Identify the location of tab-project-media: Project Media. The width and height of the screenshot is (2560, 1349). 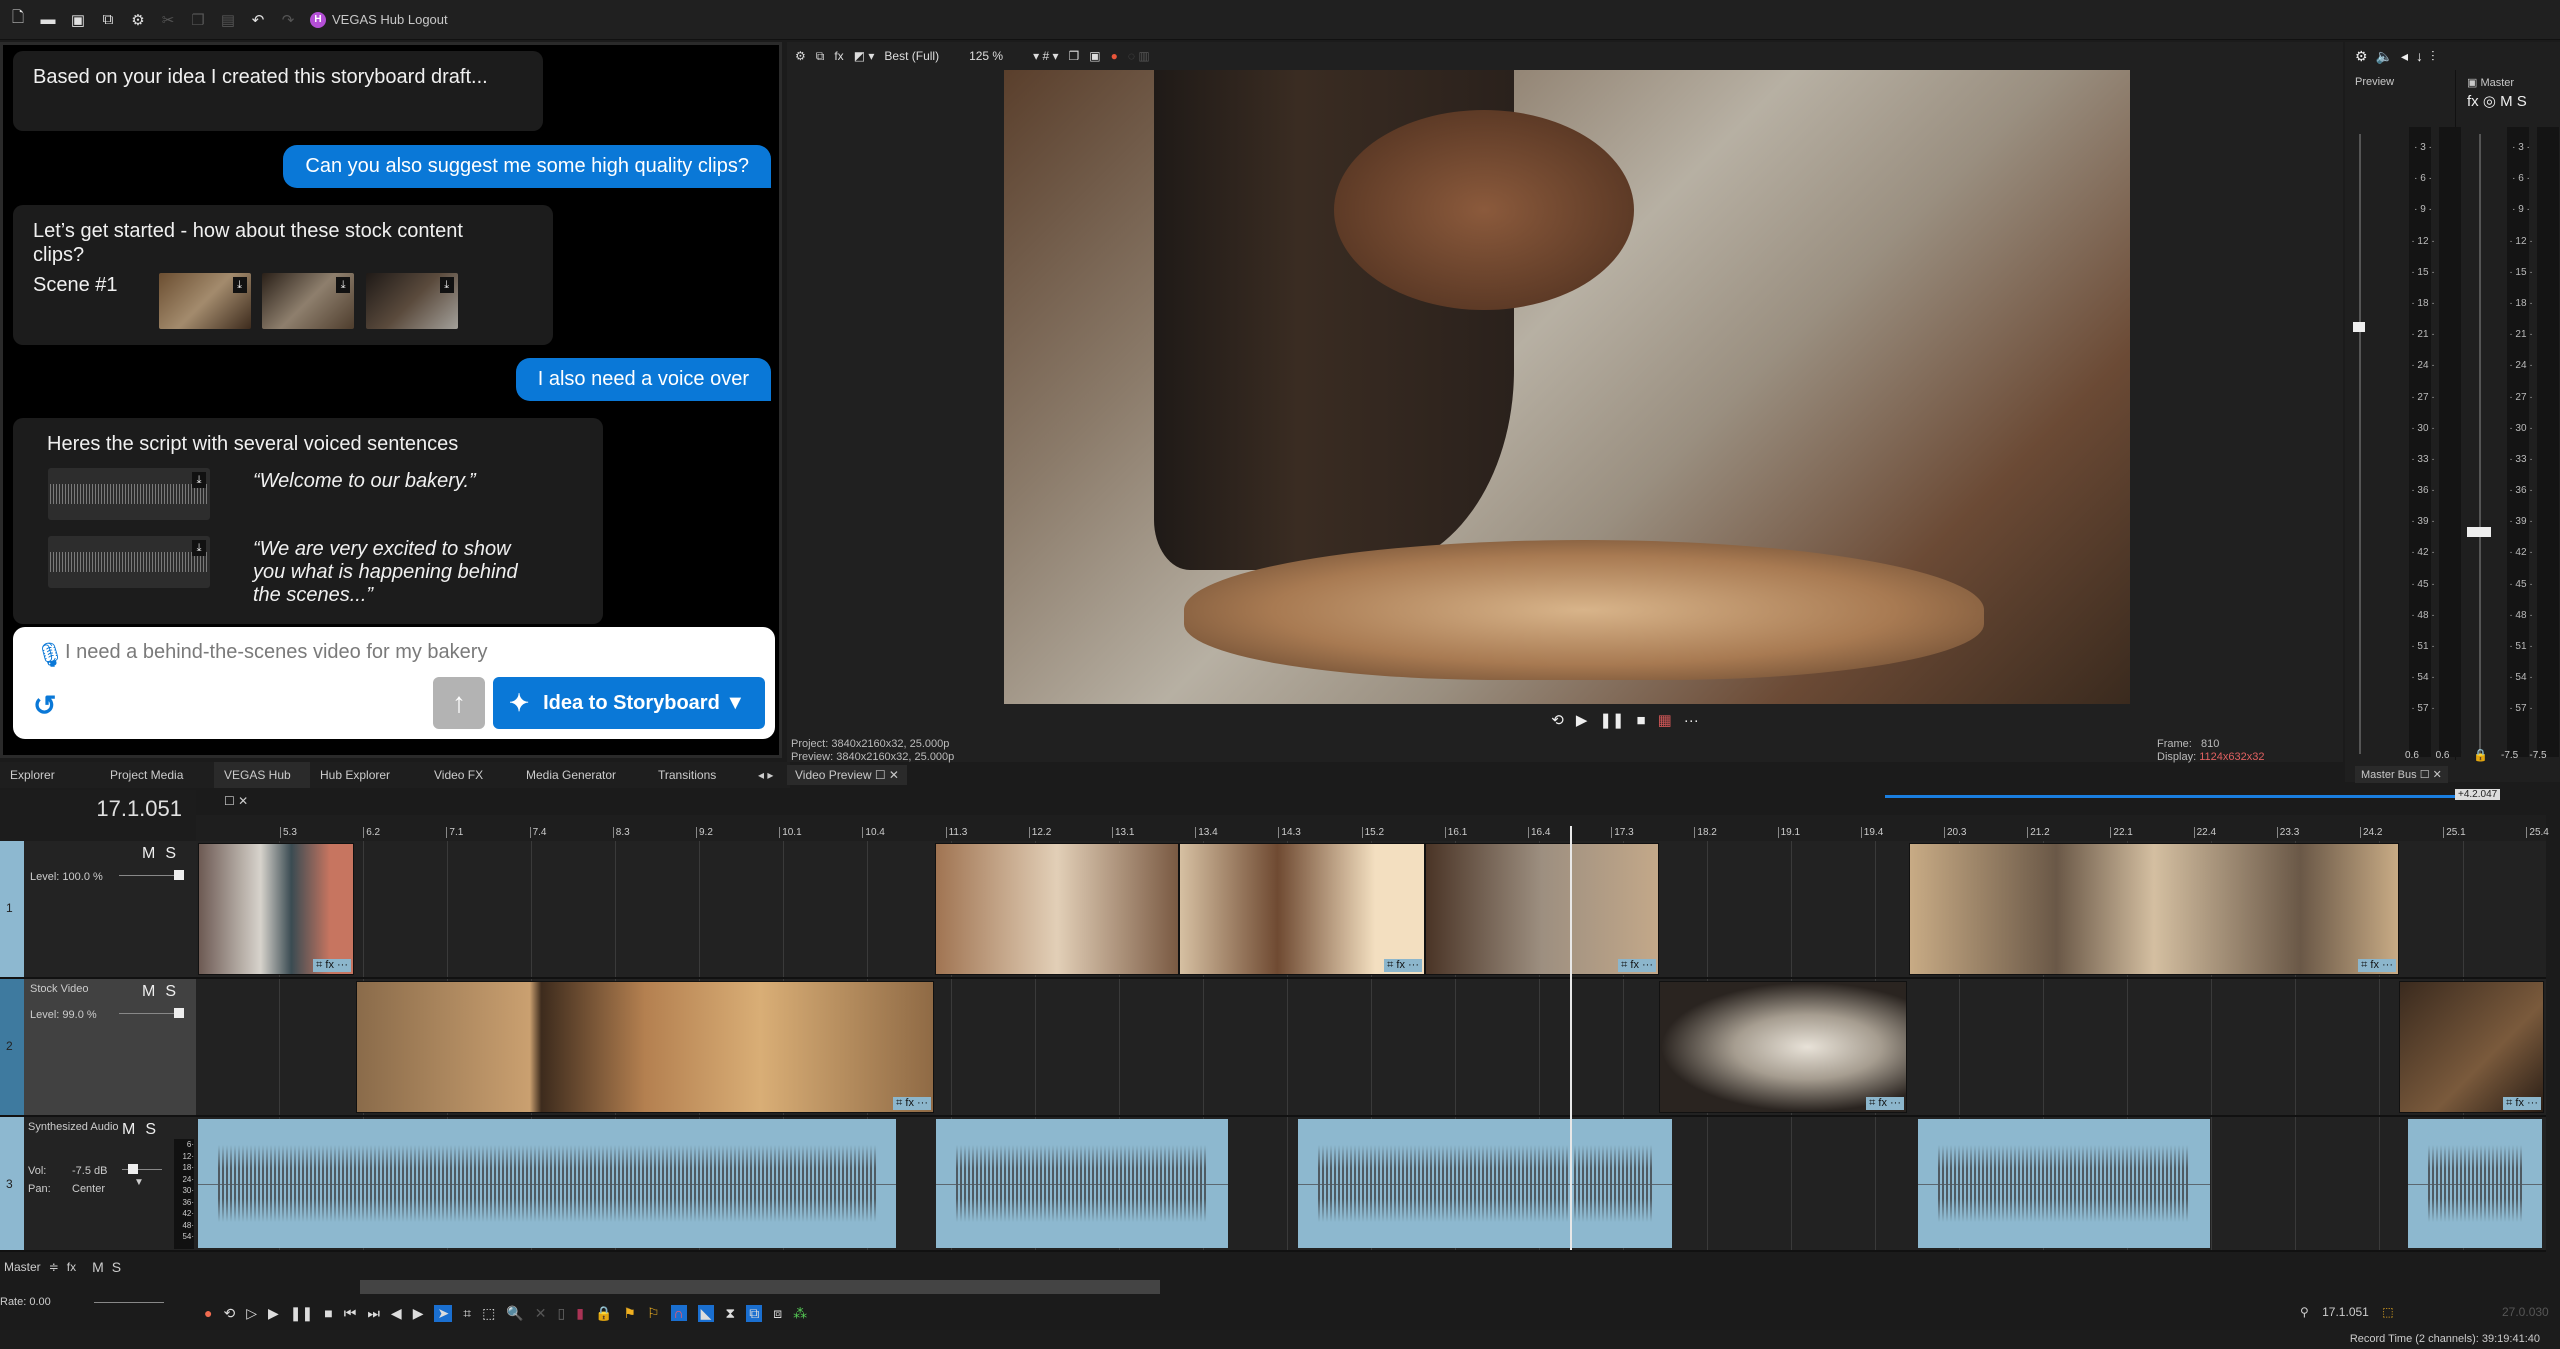
(157, 775).